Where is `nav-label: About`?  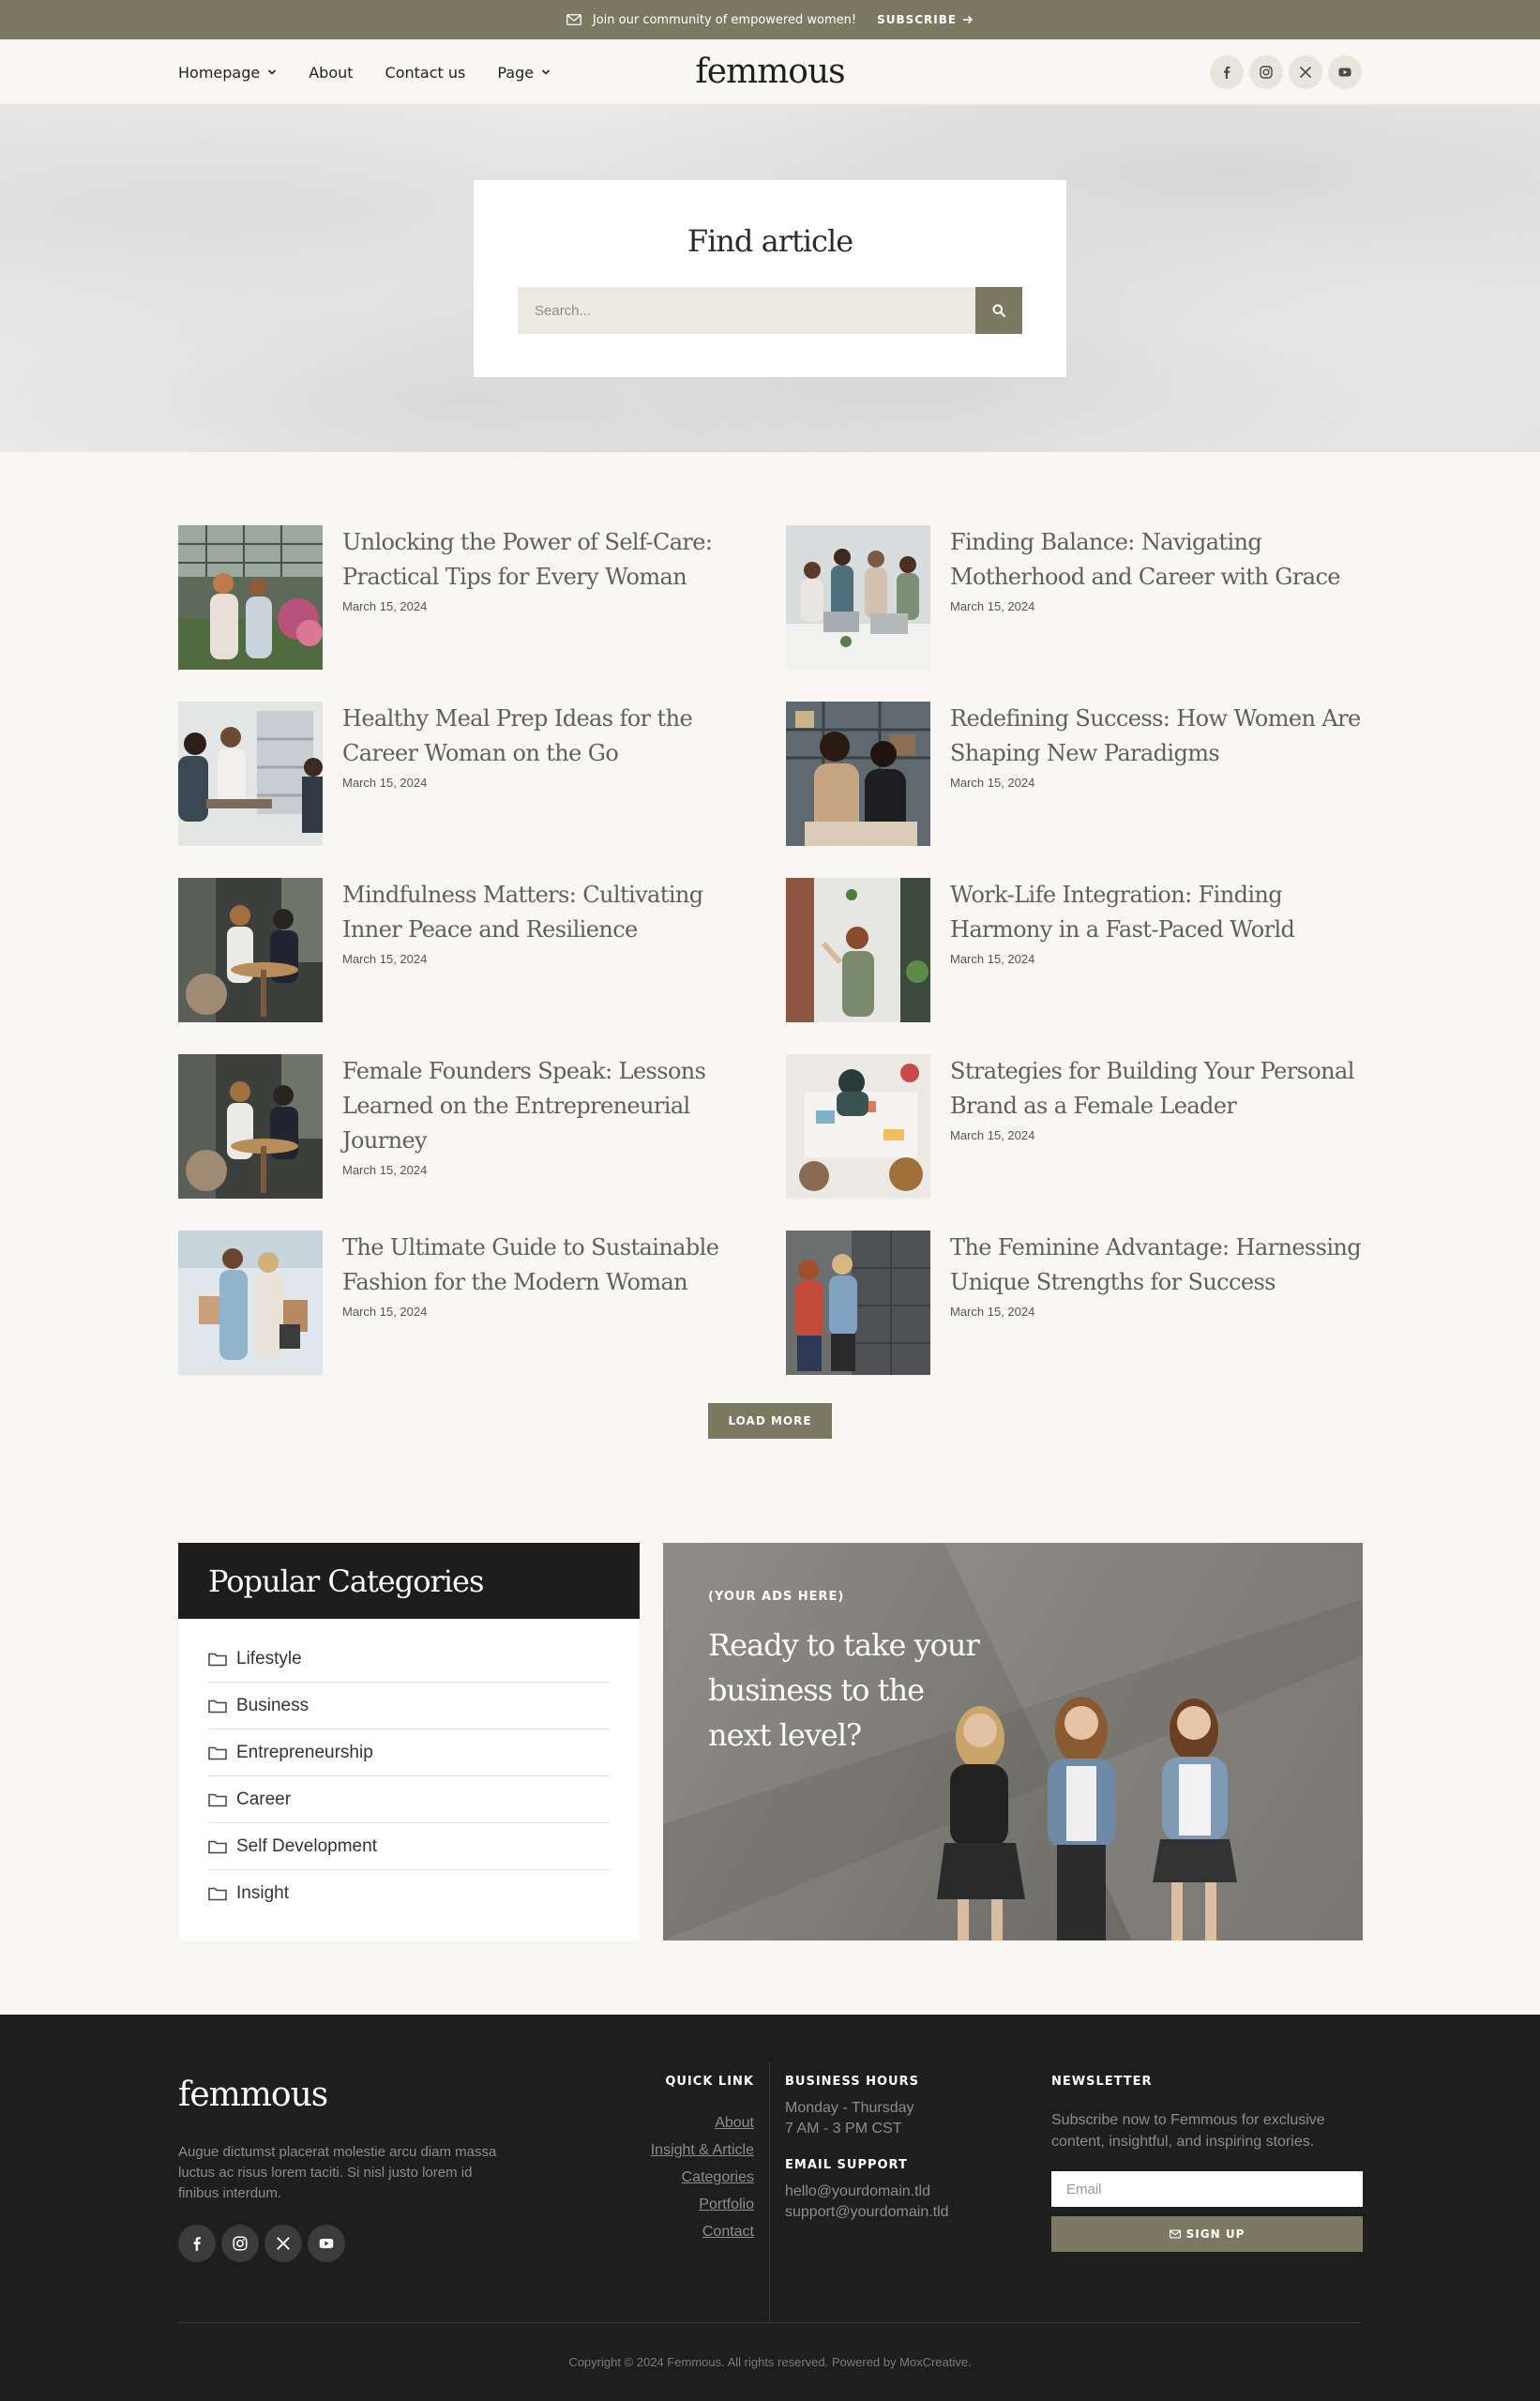
nav-label: About is located at coordinates (331, 72).